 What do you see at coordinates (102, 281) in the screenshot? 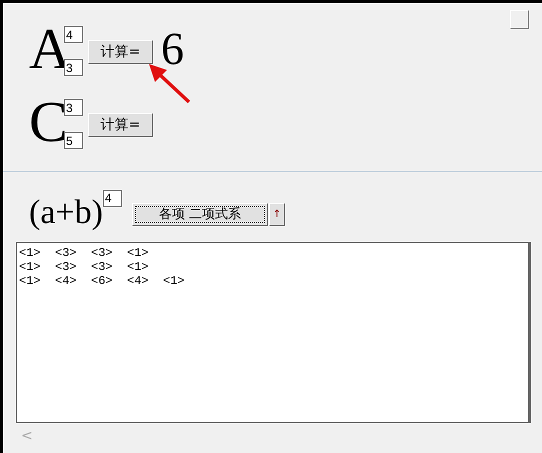
I see `output-line: <1> <4> <6> <4> <1>` at bounding box center [102, 281].